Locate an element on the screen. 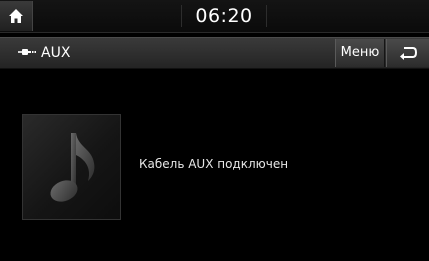 The width and height of the screenshot is (429, 261). status-bar: 06:20 is located at coordinates (214, 16).